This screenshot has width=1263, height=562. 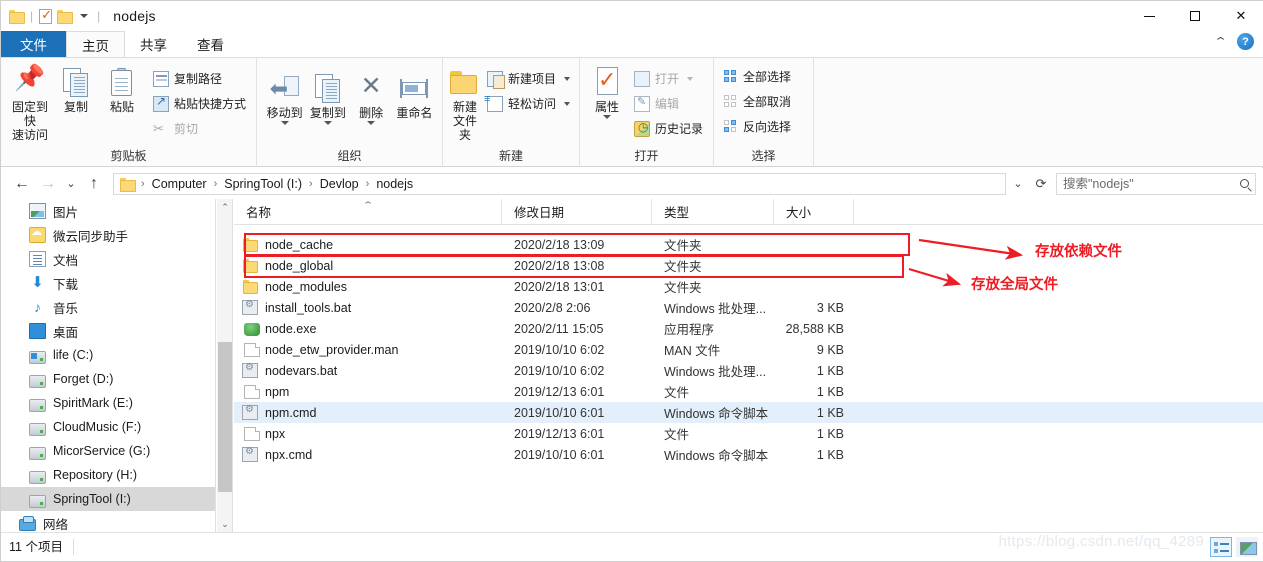 I want to click on tab-view: 查看, so click(x=210, y=44).